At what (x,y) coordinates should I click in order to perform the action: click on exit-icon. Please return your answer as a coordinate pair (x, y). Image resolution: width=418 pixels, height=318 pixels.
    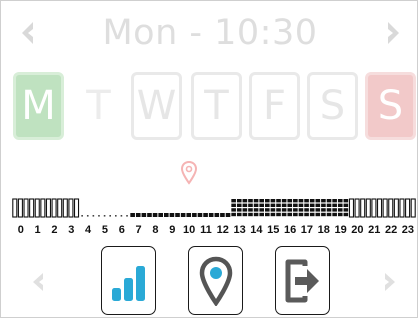
    Looking at the image, I should click on (302, 280).